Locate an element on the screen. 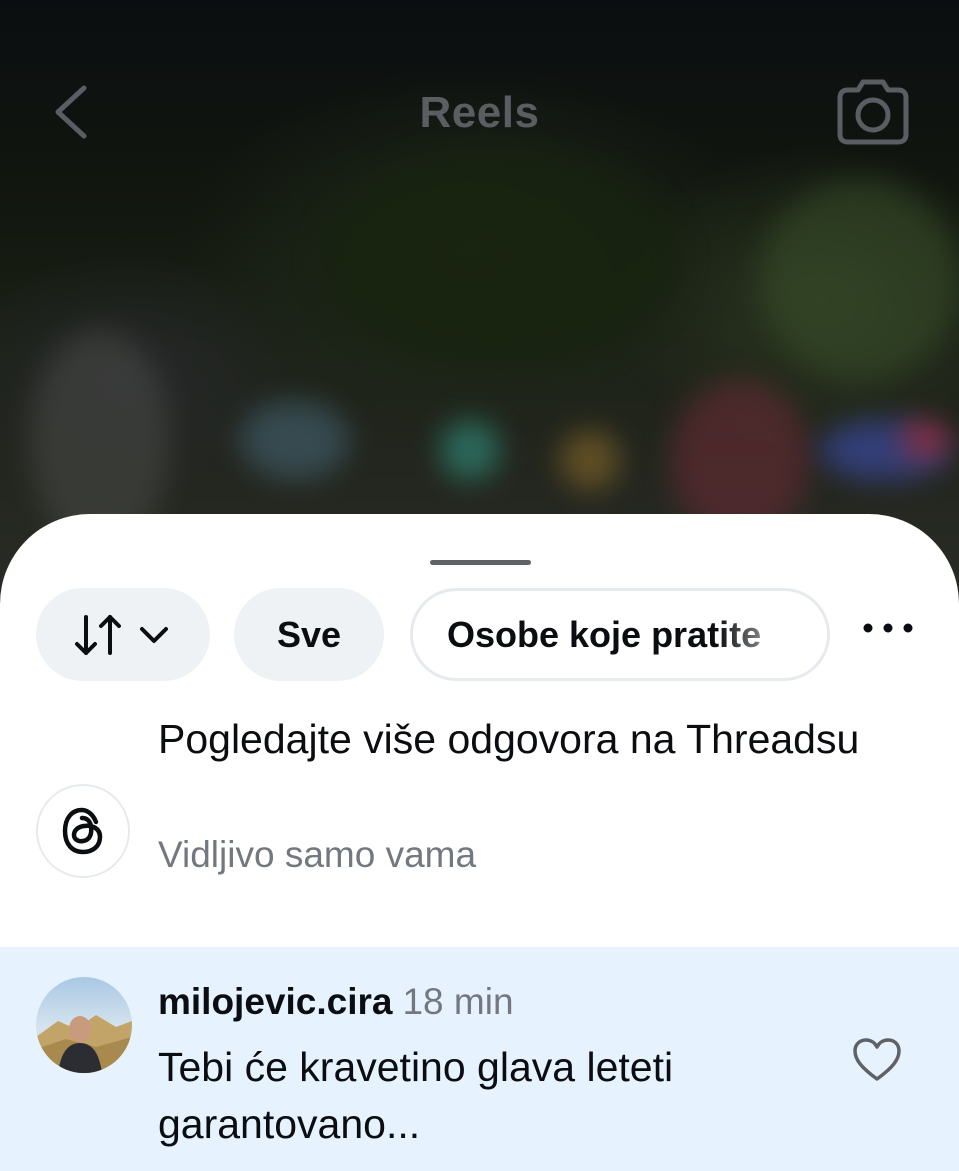 The width and height of the screenshot is (959, 1171). comment-filters: Sve Osobe koje pratite is located at coordinates (479, 636).